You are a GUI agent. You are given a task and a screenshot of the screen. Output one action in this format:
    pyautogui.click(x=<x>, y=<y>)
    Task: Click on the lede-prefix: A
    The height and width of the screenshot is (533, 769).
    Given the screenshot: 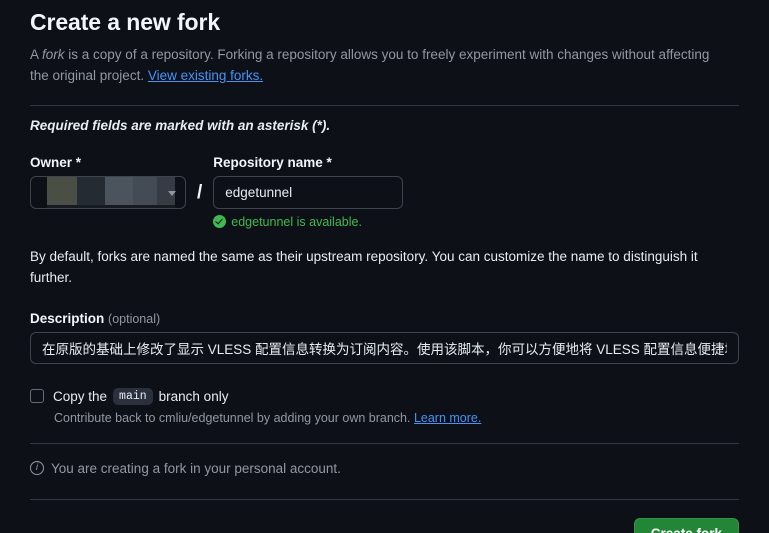 What is the action you would take?
    pyautogui.click(x=36, y=54)
    